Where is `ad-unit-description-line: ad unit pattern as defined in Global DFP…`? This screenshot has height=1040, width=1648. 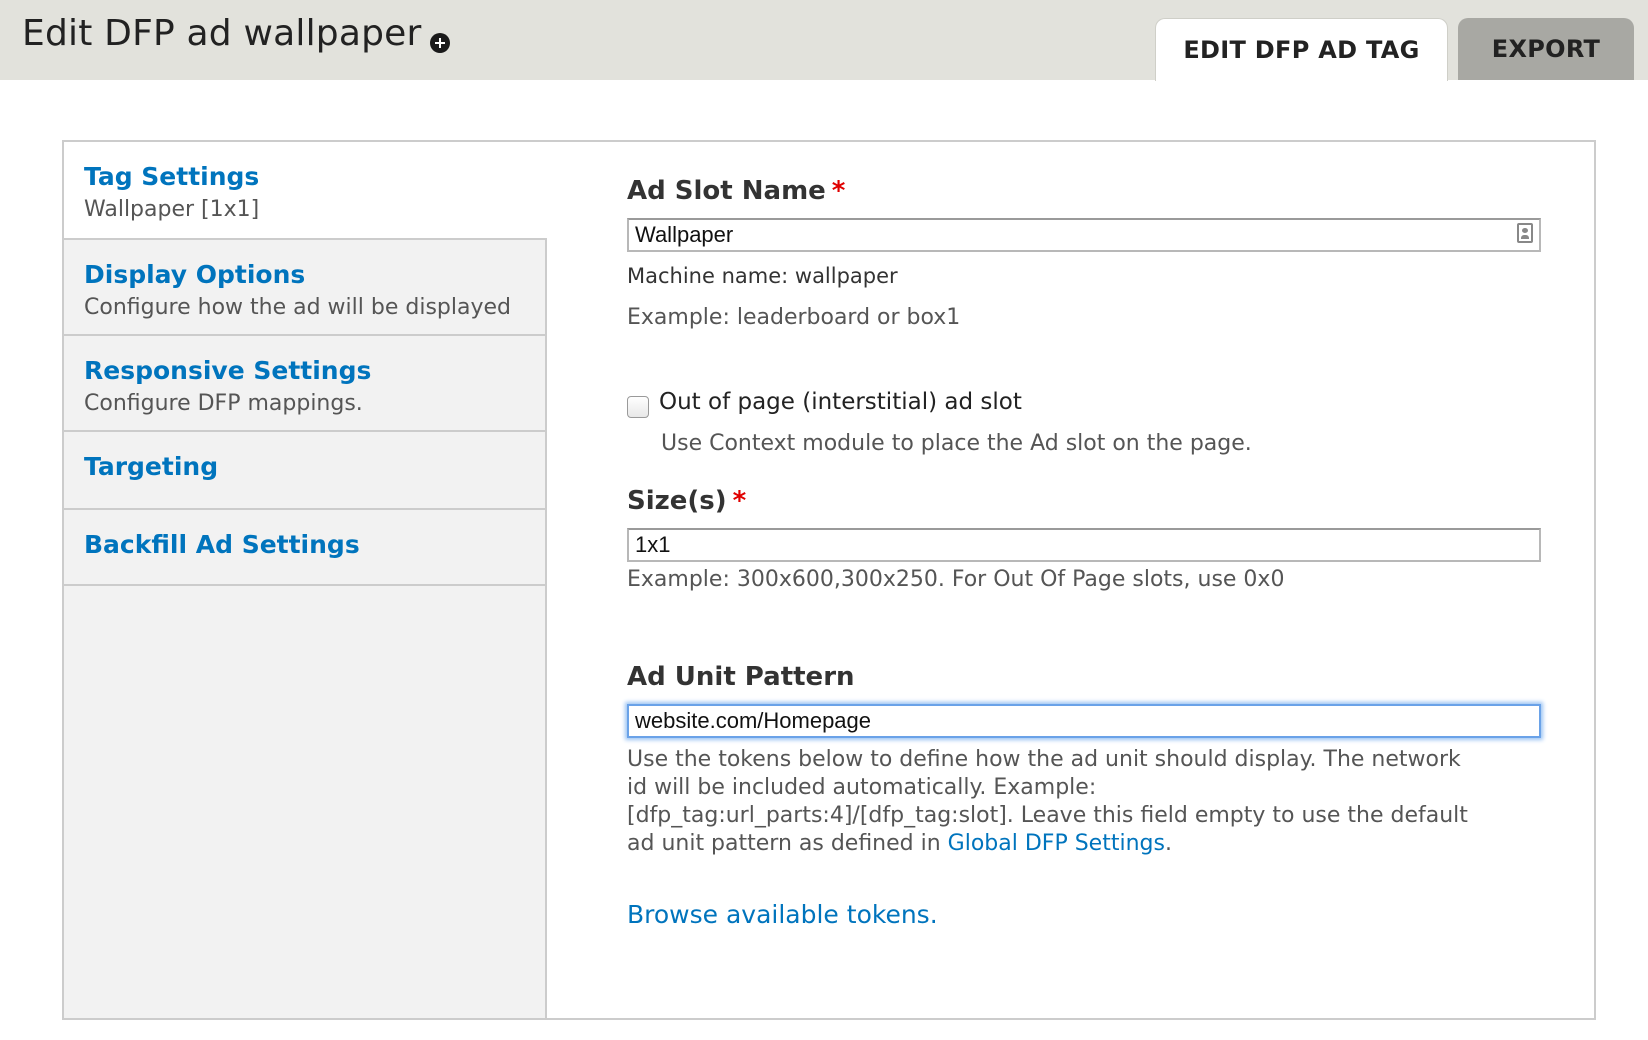 ad-unit-description-line: ad unit pattern as defined in Global DFP… is located at coordinates (1084, 844).